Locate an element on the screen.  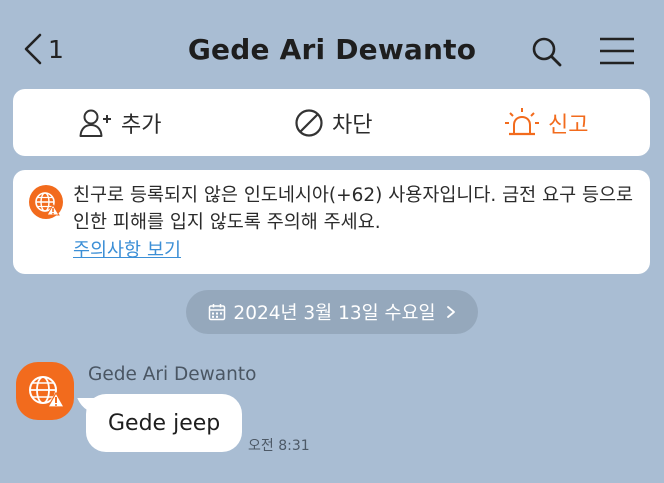
chat-title: Gede Ari Dewanto is located at coordinates (332, 49).